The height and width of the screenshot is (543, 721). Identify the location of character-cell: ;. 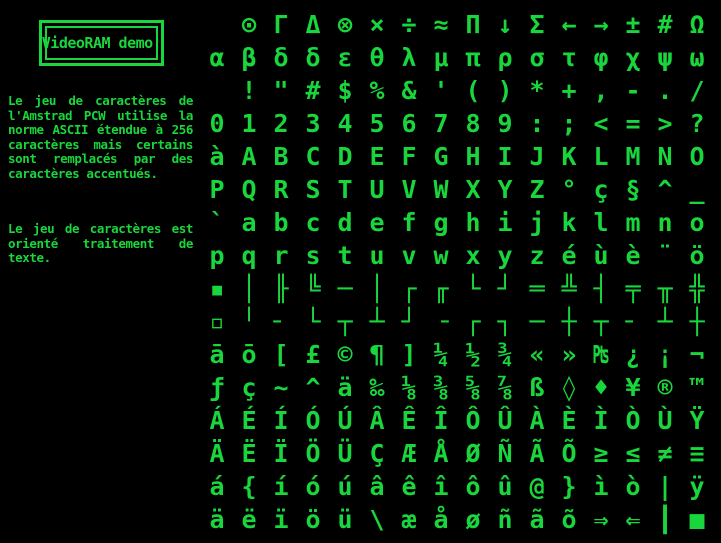
(569, 123).